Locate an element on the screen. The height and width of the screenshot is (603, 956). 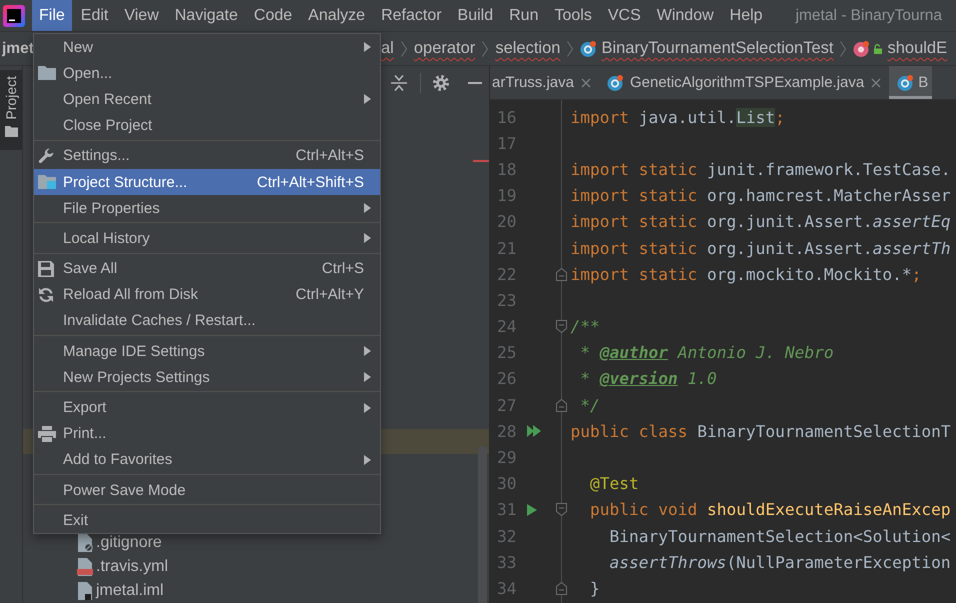
folder-grid-icon is located at coordinates (47, 182).